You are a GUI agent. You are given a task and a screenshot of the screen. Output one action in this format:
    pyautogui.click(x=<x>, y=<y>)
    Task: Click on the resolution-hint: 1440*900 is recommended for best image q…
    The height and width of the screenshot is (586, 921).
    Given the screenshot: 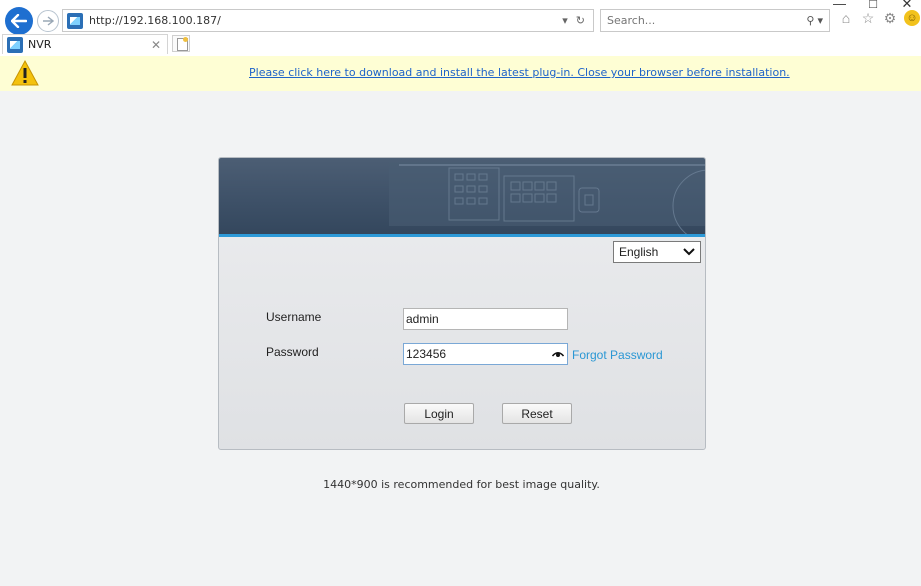 What is the action you would take?
    pyautogui.click(x=461, y=484)
    